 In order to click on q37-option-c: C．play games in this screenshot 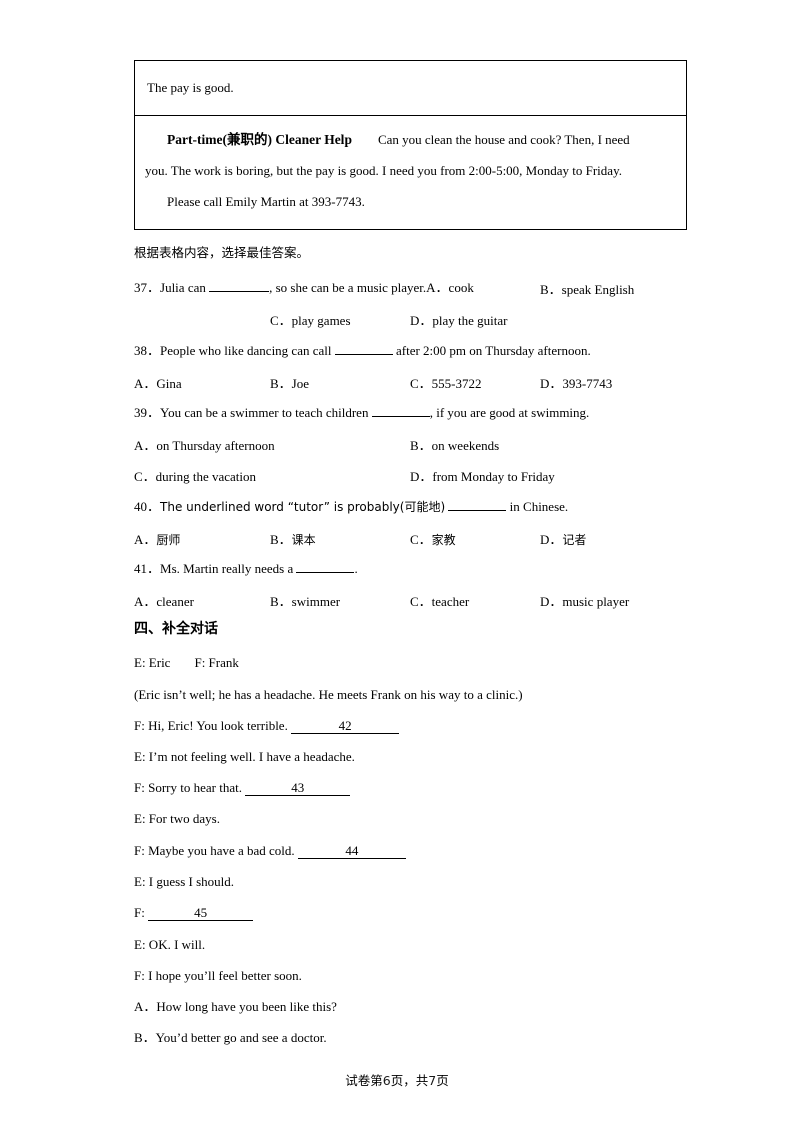, I will do `click(310, 319)`.